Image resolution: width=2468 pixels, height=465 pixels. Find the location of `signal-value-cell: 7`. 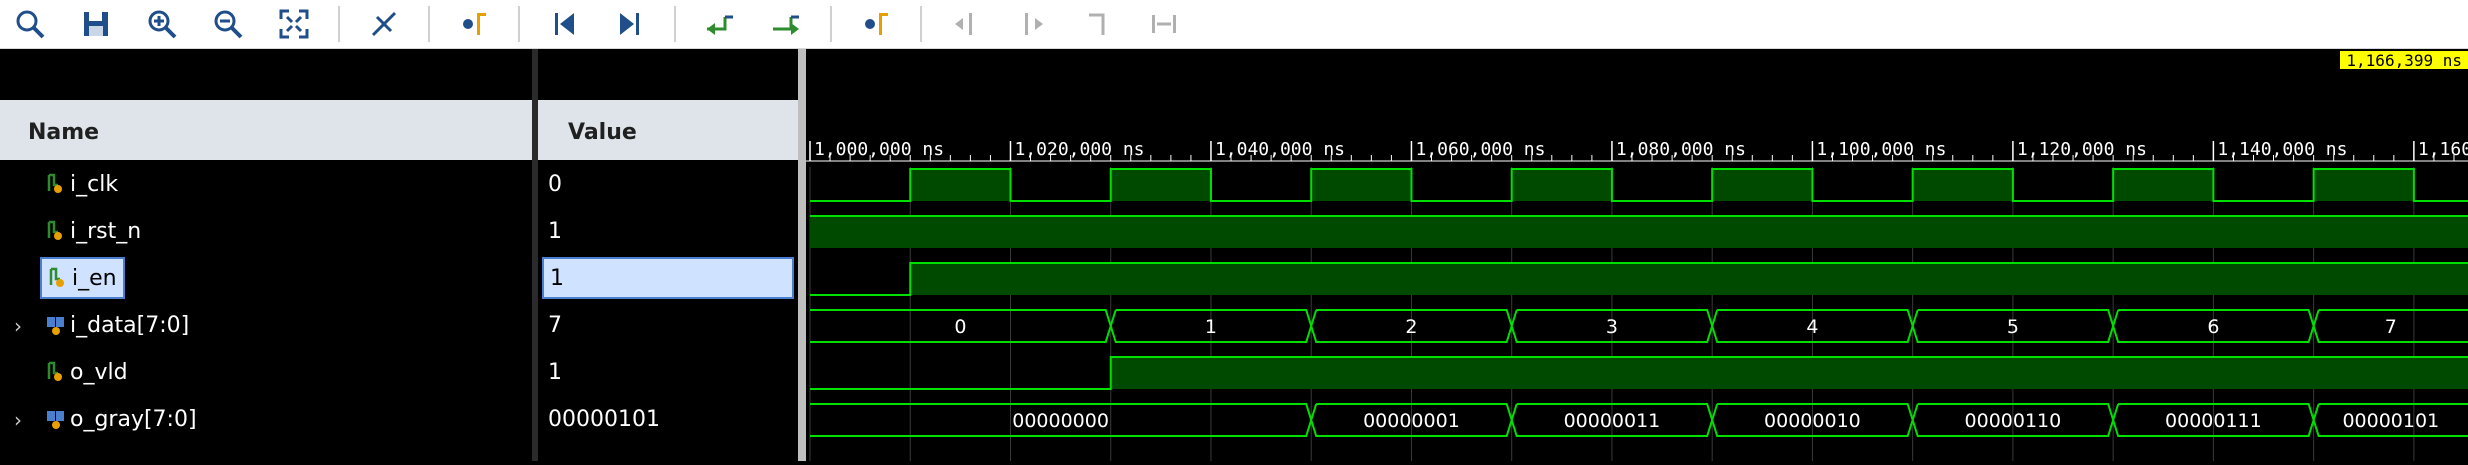

signal-value-cell: 7 is located at coordinates (555, 325).